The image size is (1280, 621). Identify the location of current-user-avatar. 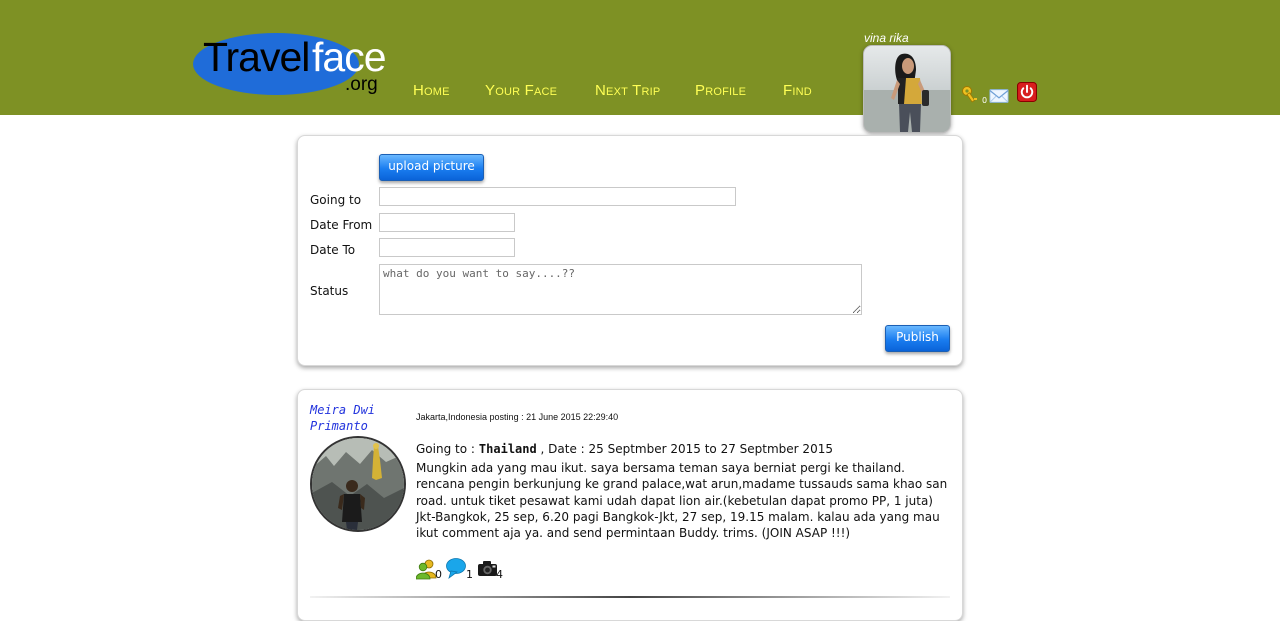
(907, 89).